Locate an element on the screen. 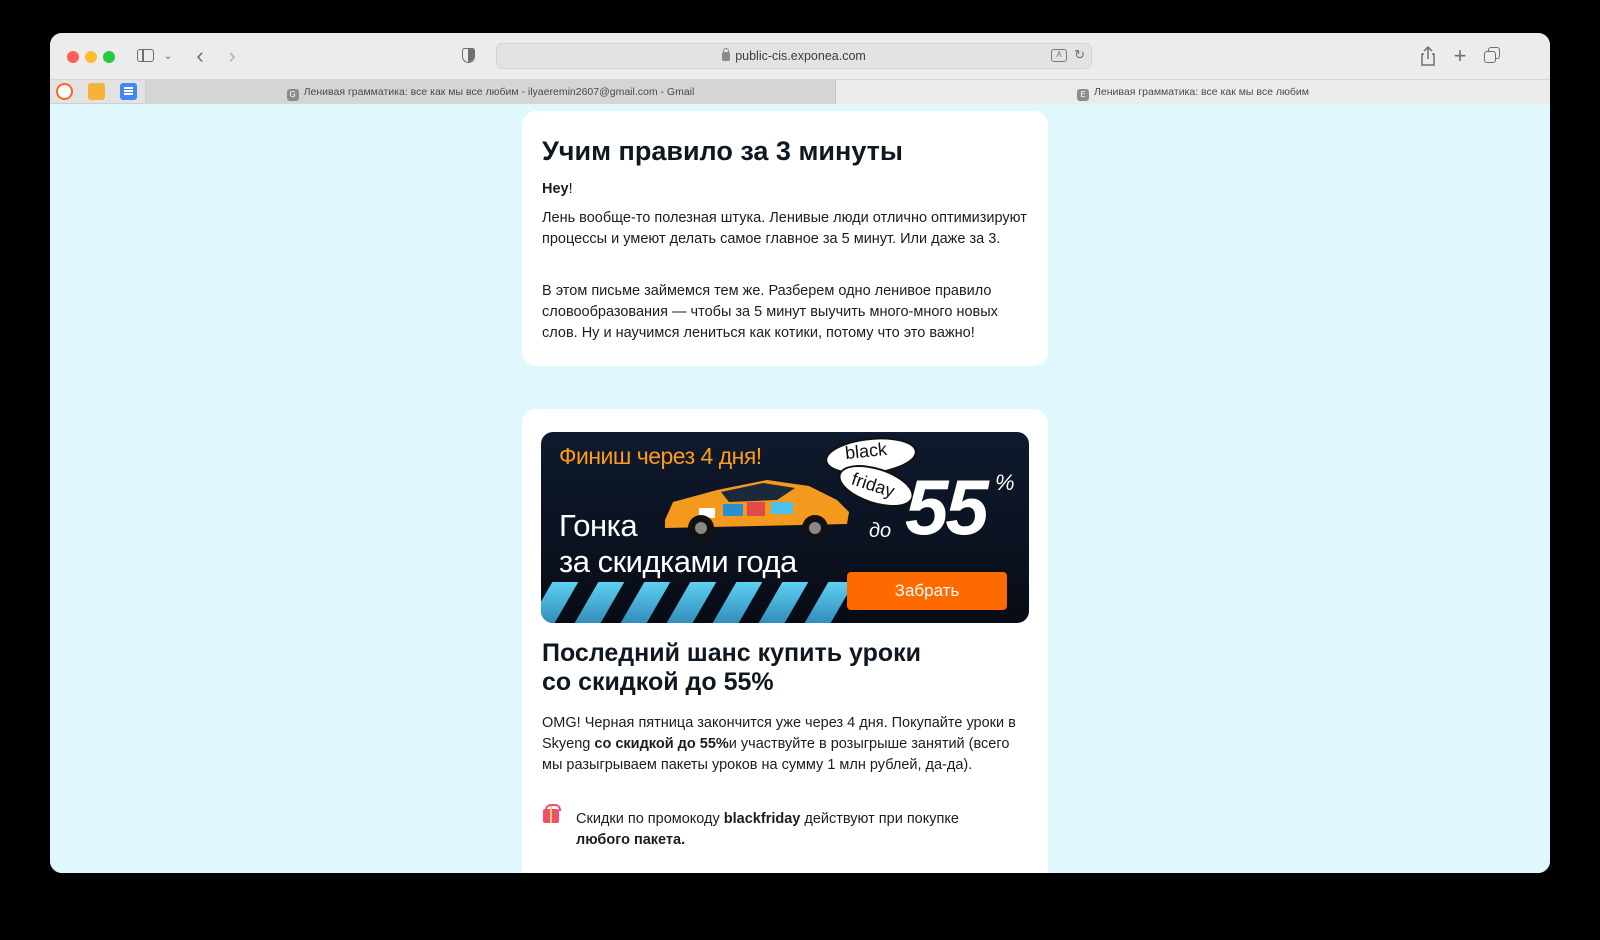 Image resolution: width=1600 pixels, height=940 pixels. tab-title: Ленивая грамматика: все как мы все любим is located at coordinates (1201, 92).